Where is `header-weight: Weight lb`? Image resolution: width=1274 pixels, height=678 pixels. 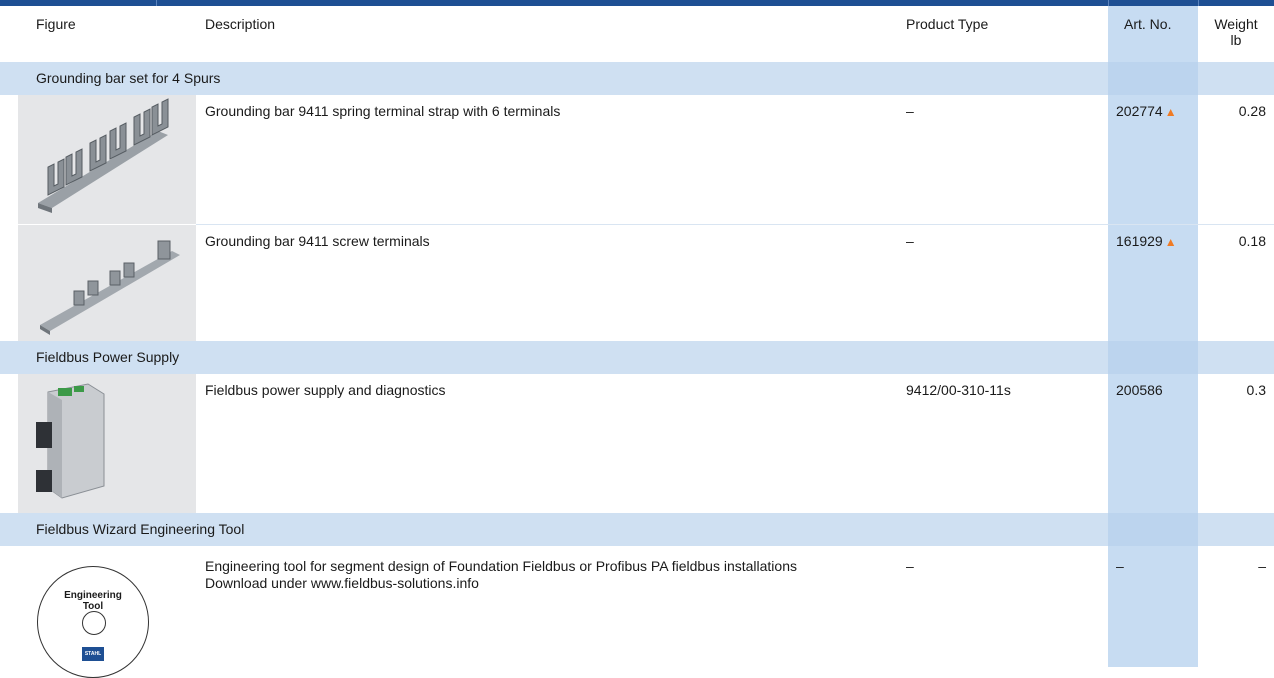 header-weight: Weight lb is located at coordinates (1236, 32).